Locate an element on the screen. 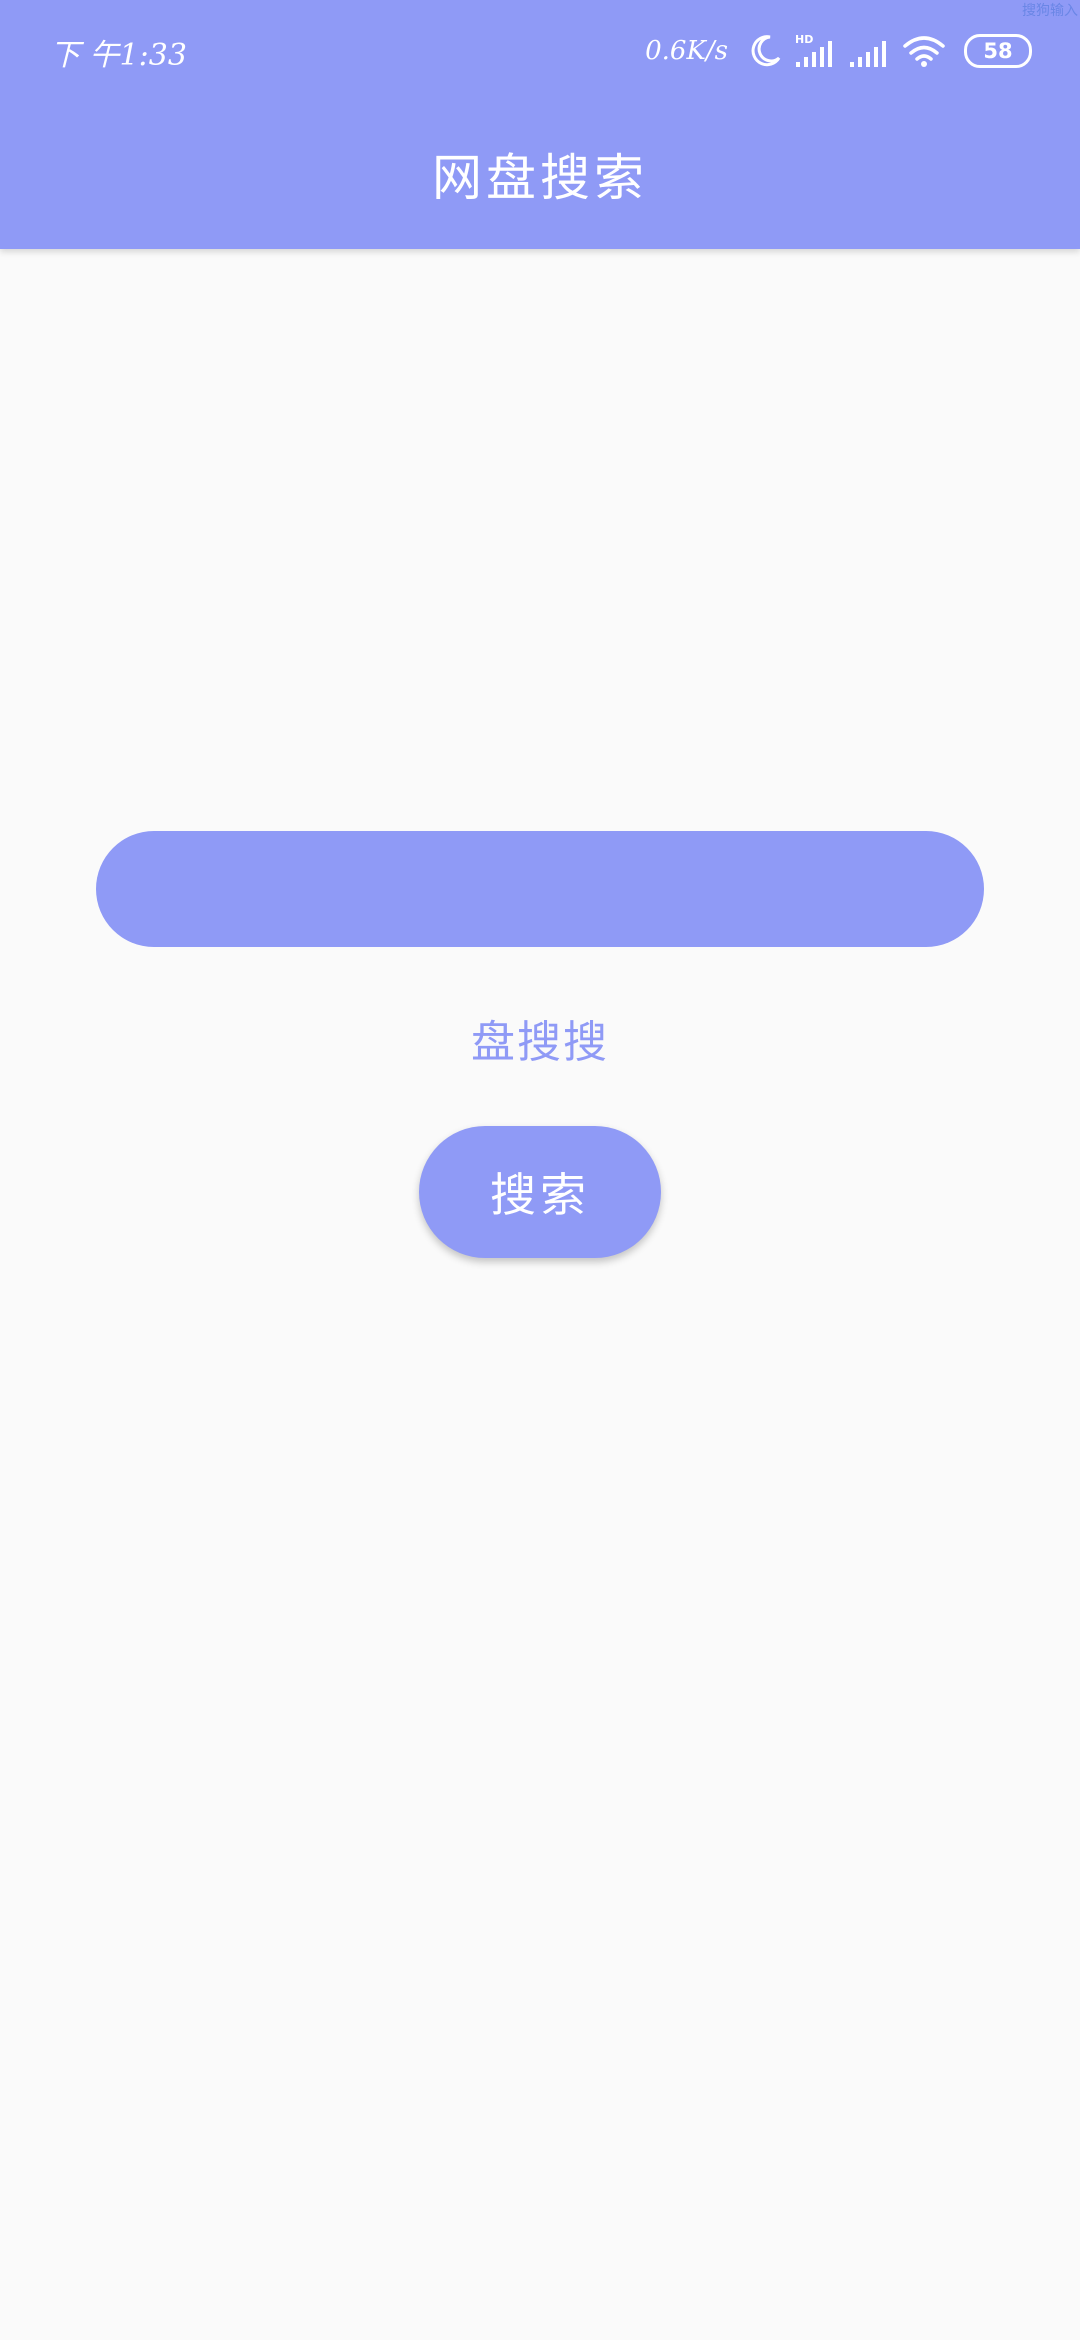 The height and width of the screenshot is (2340, 1080). status-time: 下 午1:33 is located at coordinates (118, 55).